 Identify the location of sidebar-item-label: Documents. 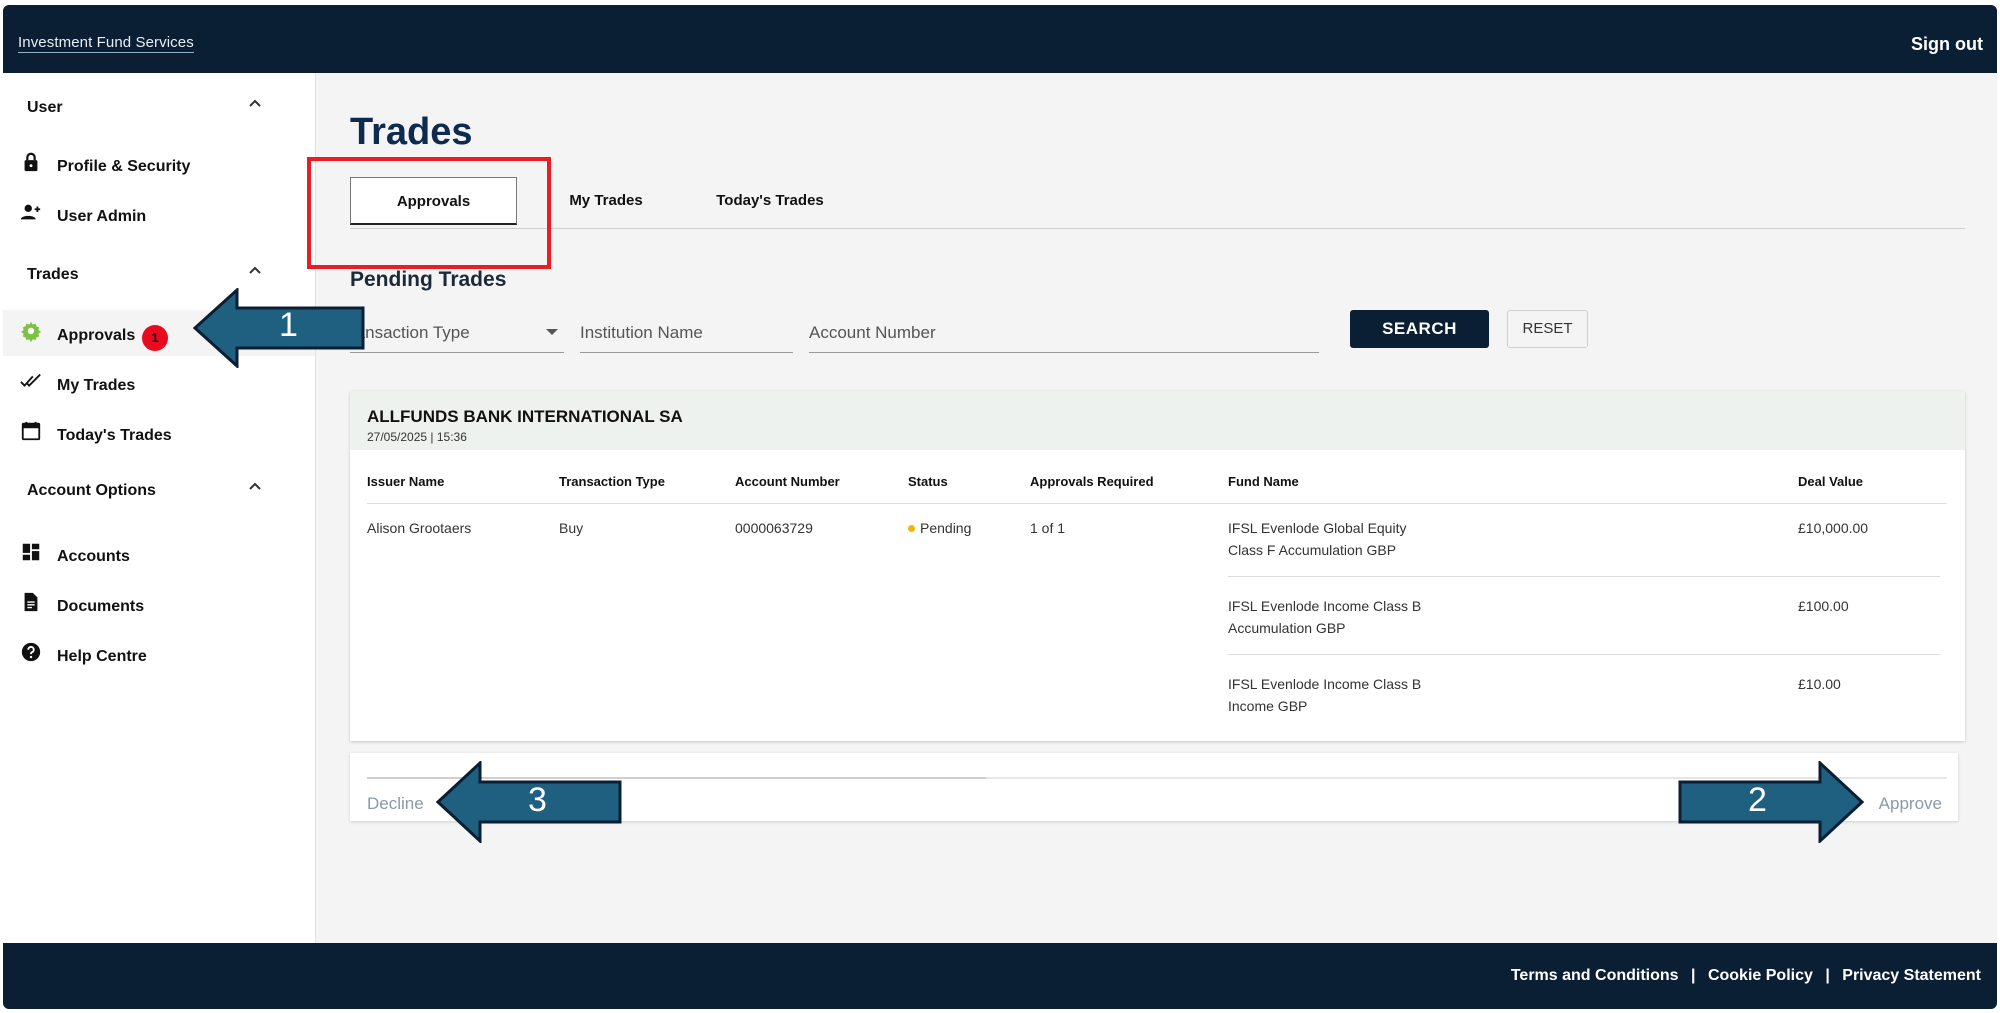
(101, 606).